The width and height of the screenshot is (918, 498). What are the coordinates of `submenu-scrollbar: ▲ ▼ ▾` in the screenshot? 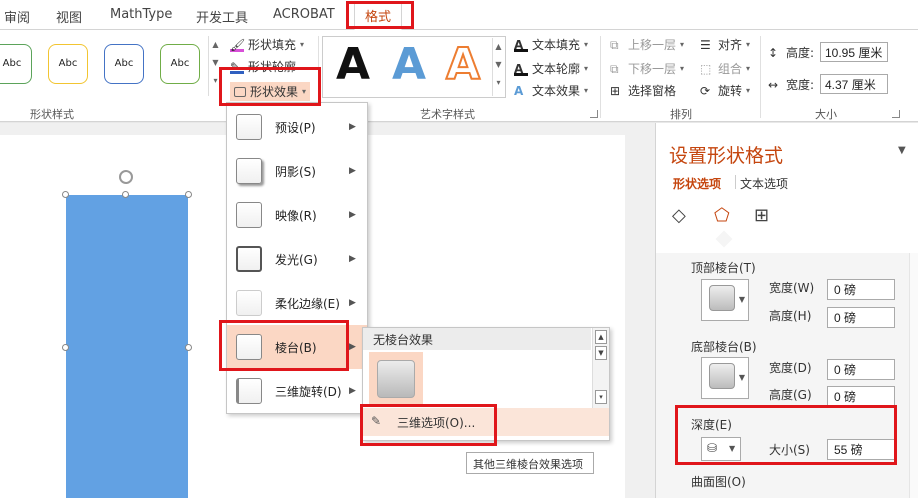 It's located at (600, 368).